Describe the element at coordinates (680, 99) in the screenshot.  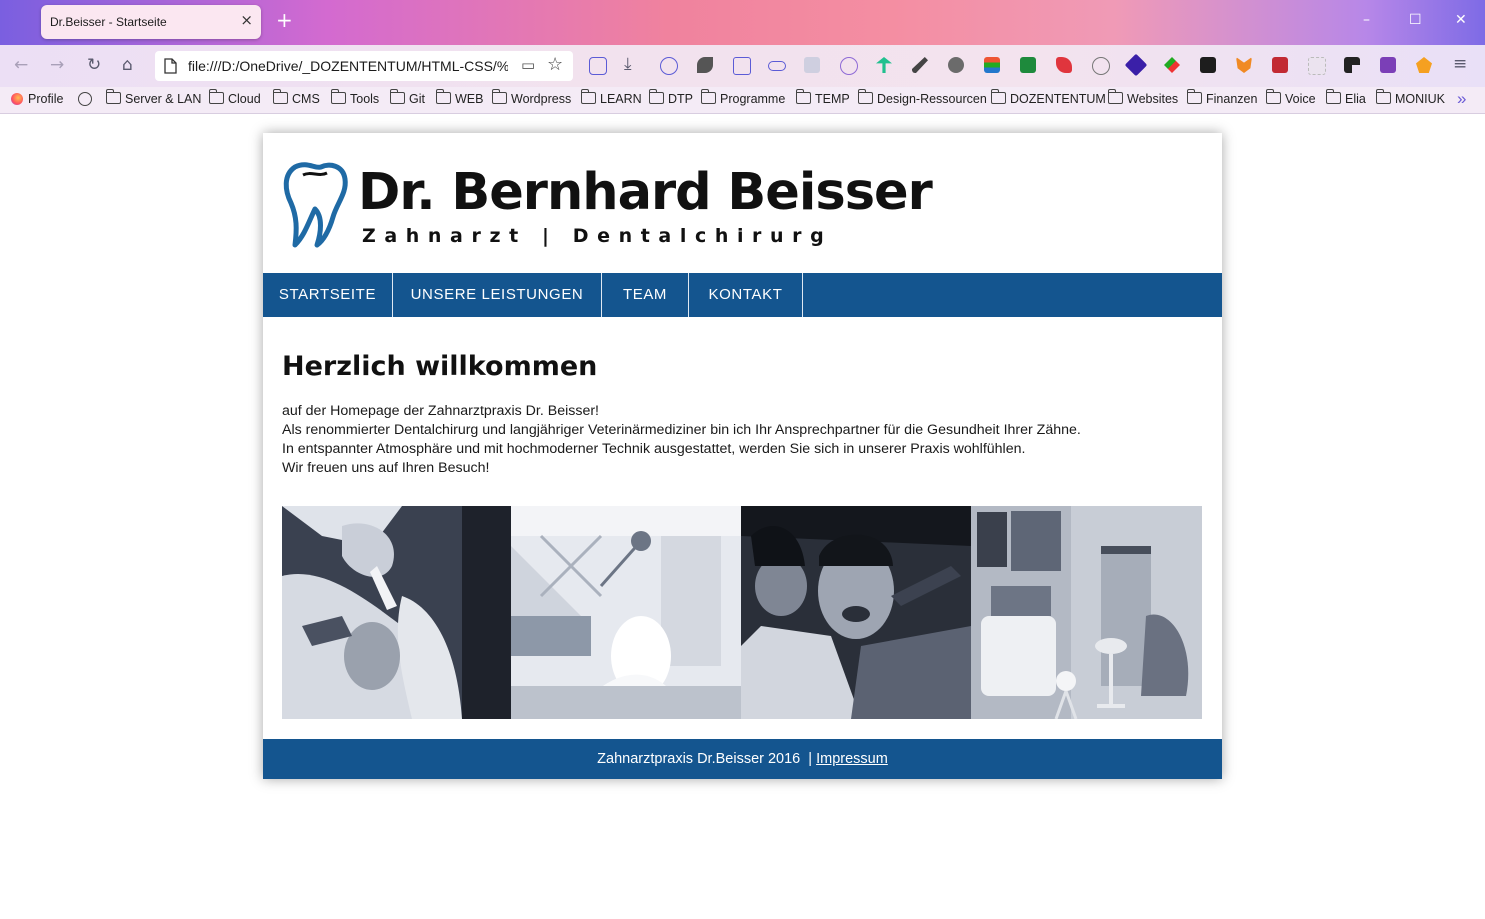
I see `bookmark-label: DTP` at that location.